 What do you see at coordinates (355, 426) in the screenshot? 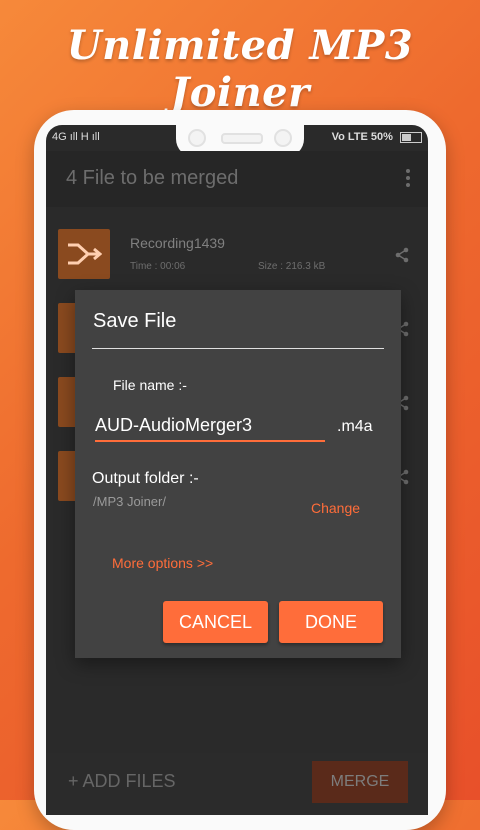
I see `file-extension: .m4a` at bounding box center [355, 426].